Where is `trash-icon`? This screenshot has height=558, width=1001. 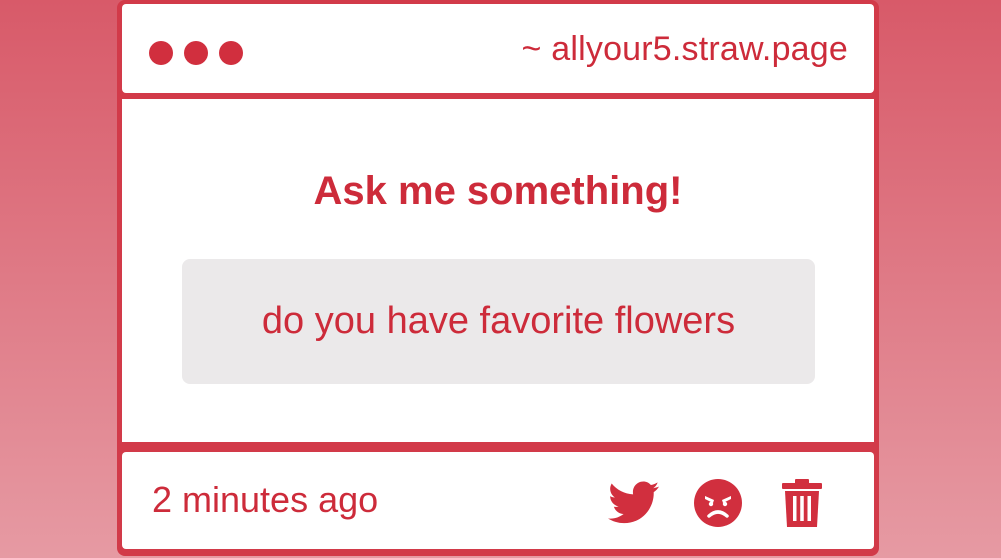 trash-icon is located at coordinates (802, 503).